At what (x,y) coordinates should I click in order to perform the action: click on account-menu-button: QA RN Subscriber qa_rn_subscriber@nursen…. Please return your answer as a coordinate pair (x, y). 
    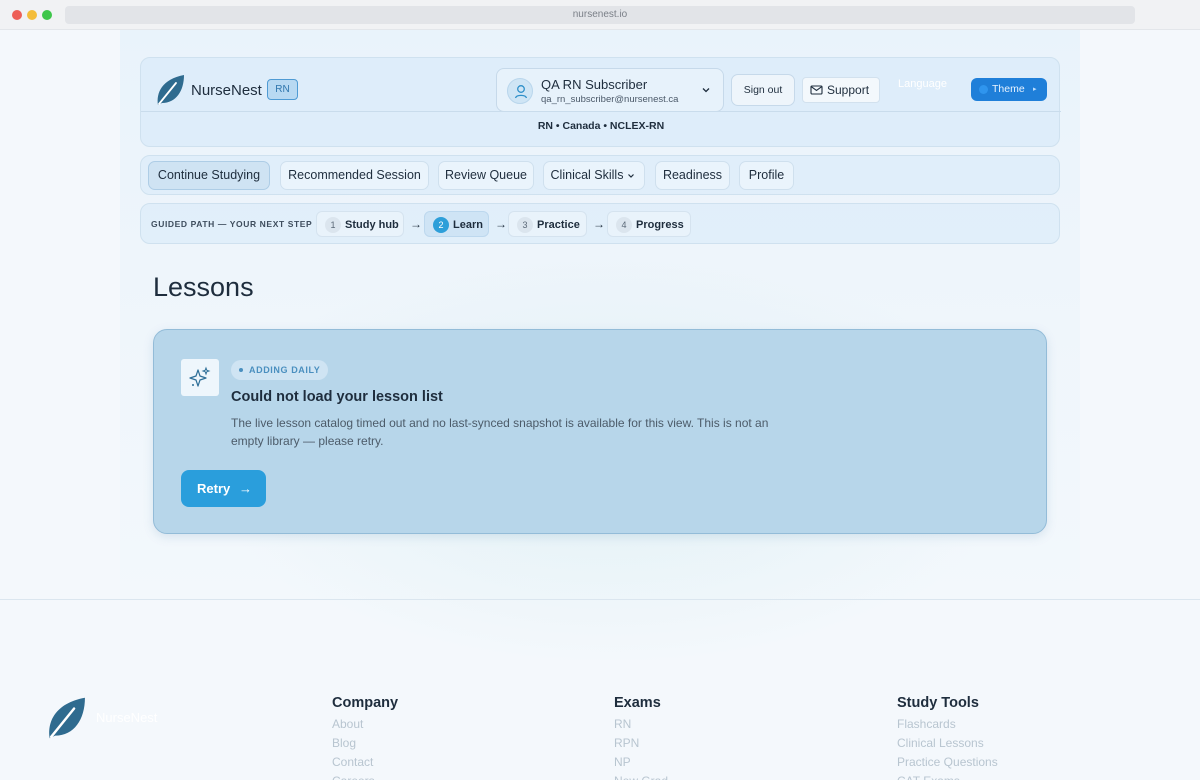
    Looking at the image, I should click on (610, 90).